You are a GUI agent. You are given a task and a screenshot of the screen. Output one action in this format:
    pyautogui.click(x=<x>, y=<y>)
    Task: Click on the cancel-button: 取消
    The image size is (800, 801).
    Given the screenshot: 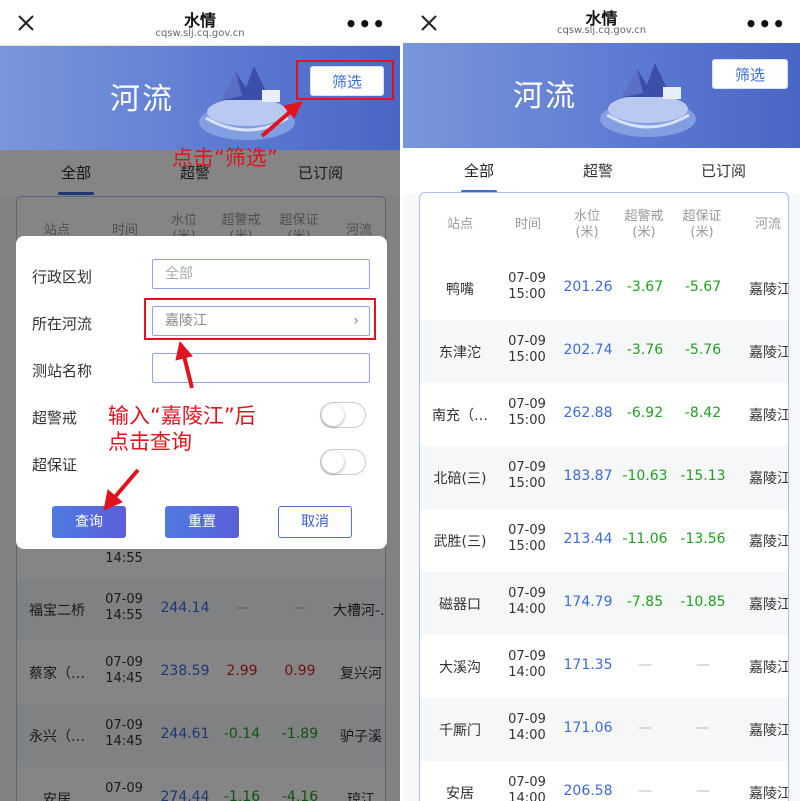 What is the action you would take?
    pyautogui.click(x=315, y=522)
    